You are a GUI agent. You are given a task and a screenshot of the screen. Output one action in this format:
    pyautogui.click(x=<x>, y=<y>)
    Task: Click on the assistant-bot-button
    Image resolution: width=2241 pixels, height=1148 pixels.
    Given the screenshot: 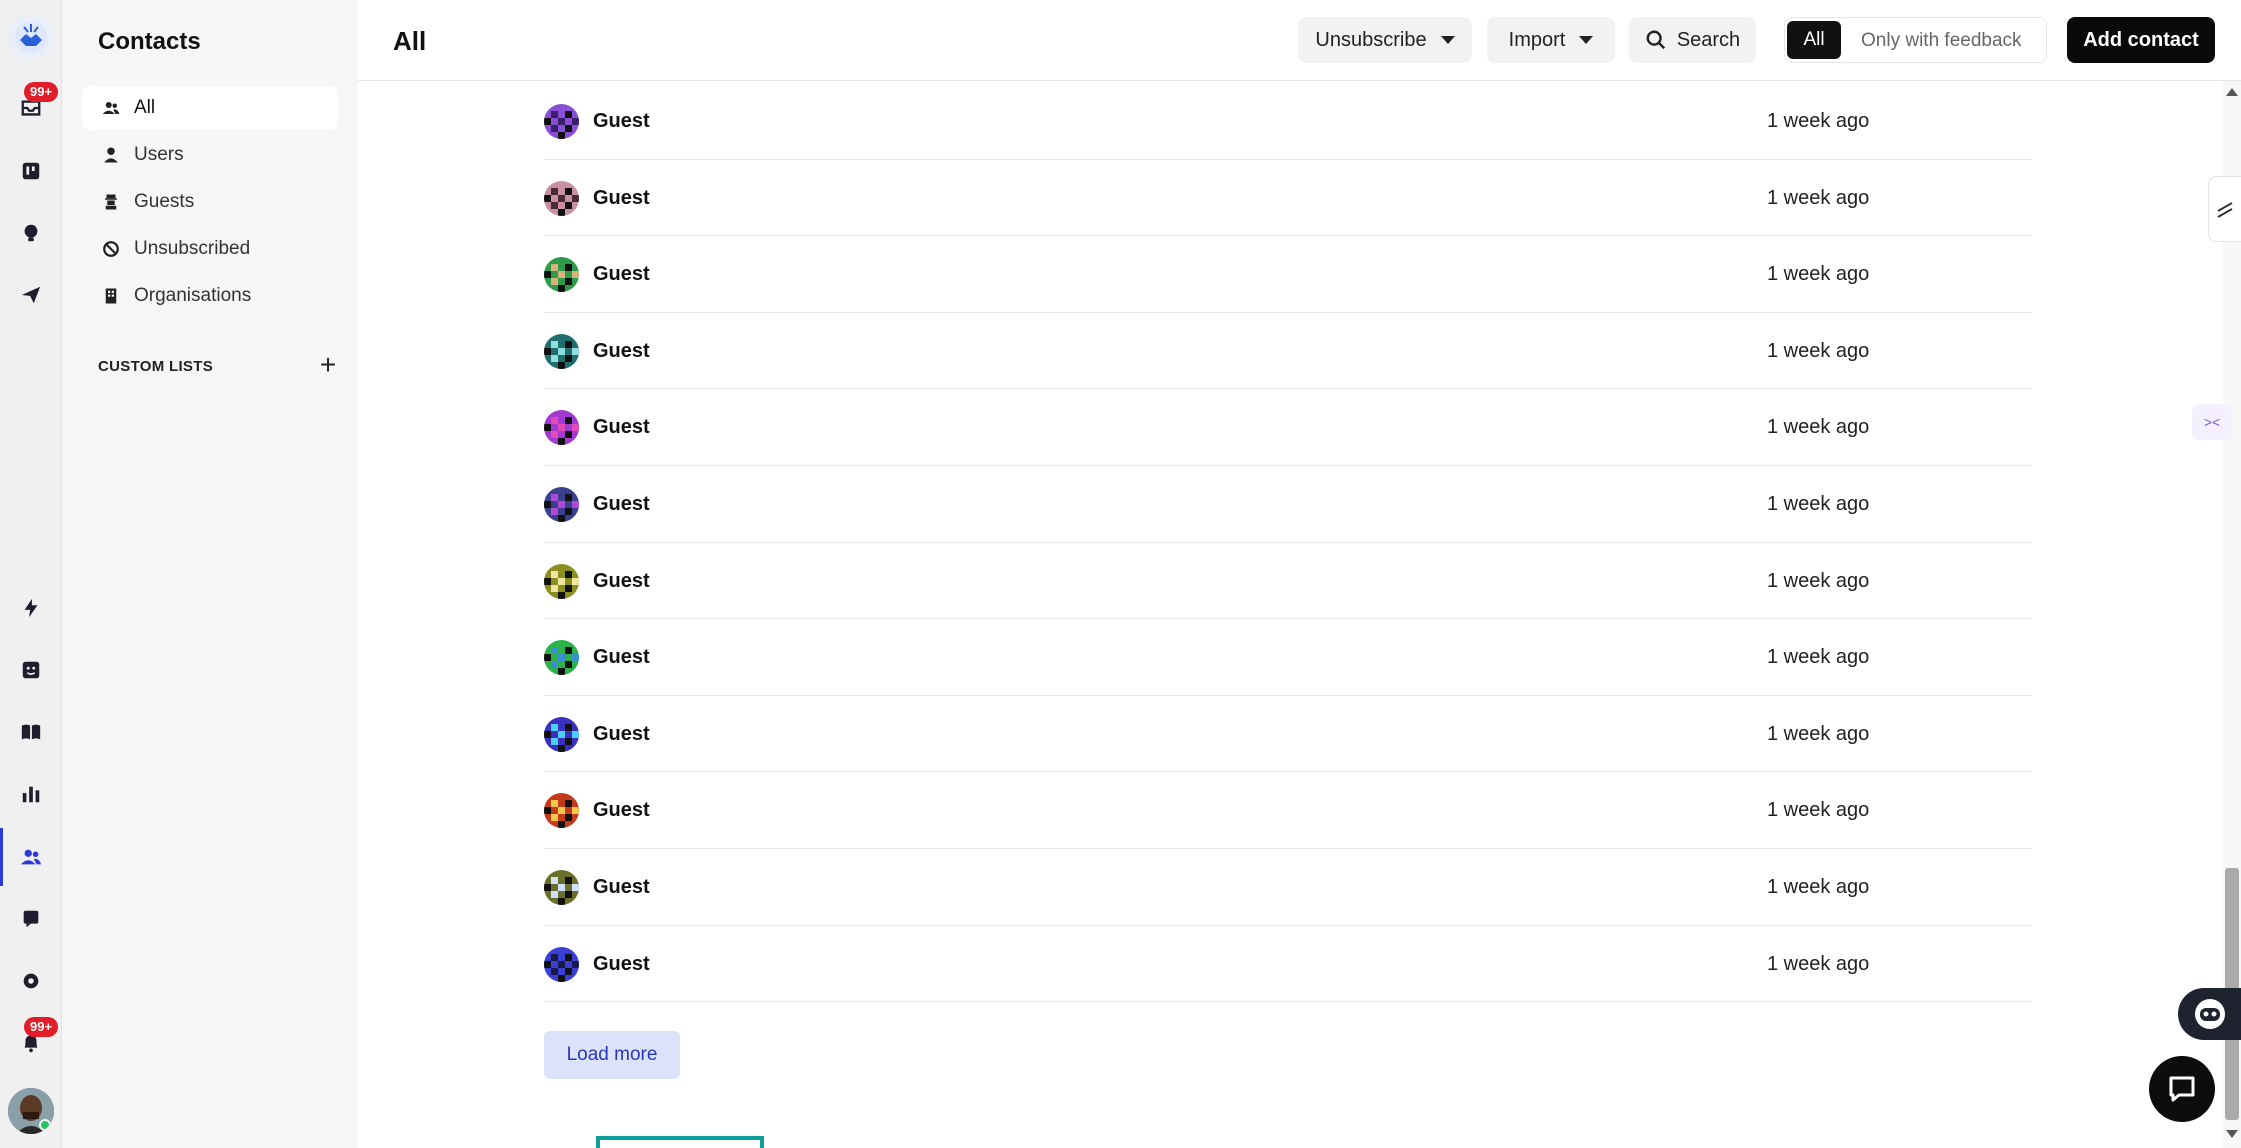 What is the action you would take?
    pyautogui.click(x=2209, y=1014)
    